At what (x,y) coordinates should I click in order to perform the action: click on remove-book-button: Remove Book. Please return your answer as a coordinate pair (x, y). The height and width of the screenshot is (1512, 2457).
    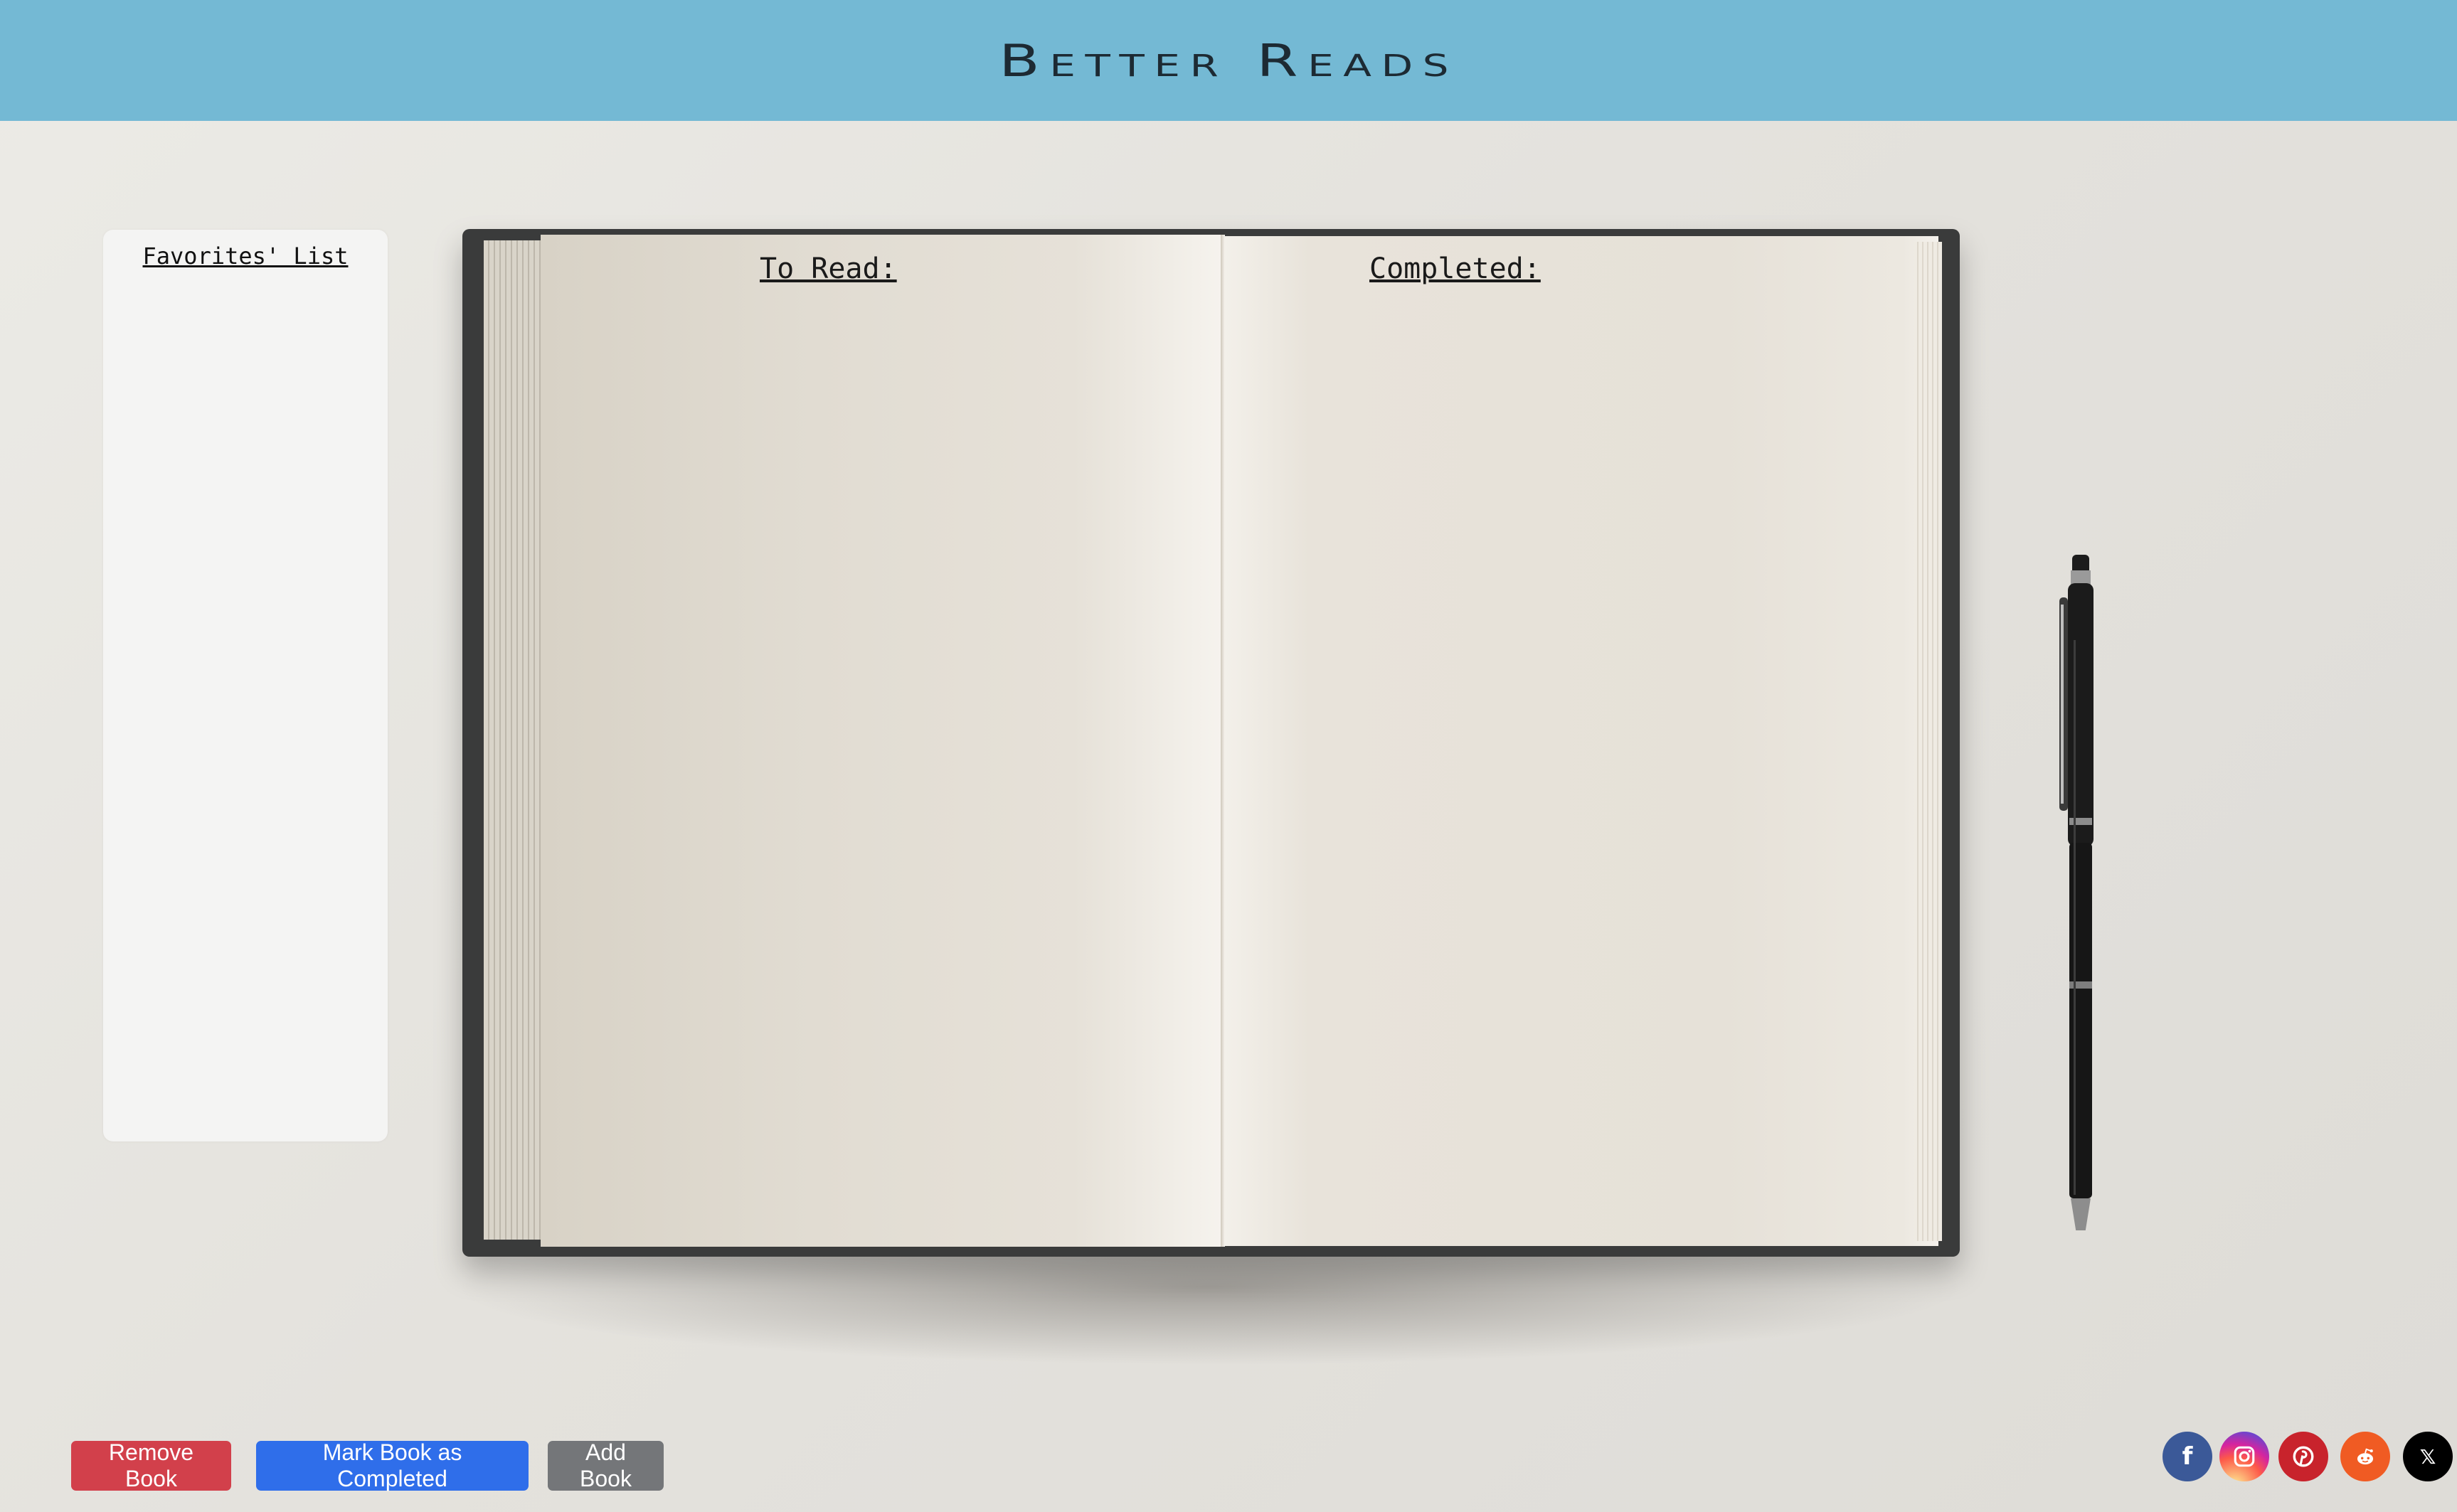
    Looking at the image, I should click on (151, 1465).